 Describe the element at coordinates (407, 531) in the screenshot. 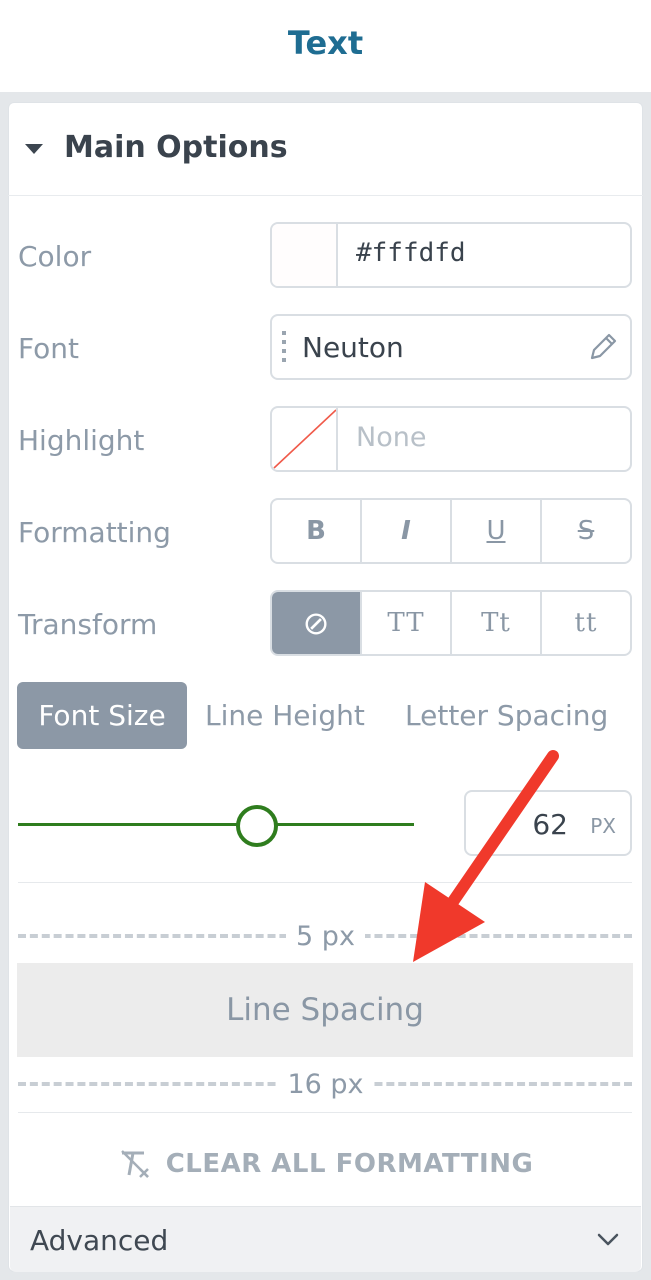

I see `italic-button: I` at that location.